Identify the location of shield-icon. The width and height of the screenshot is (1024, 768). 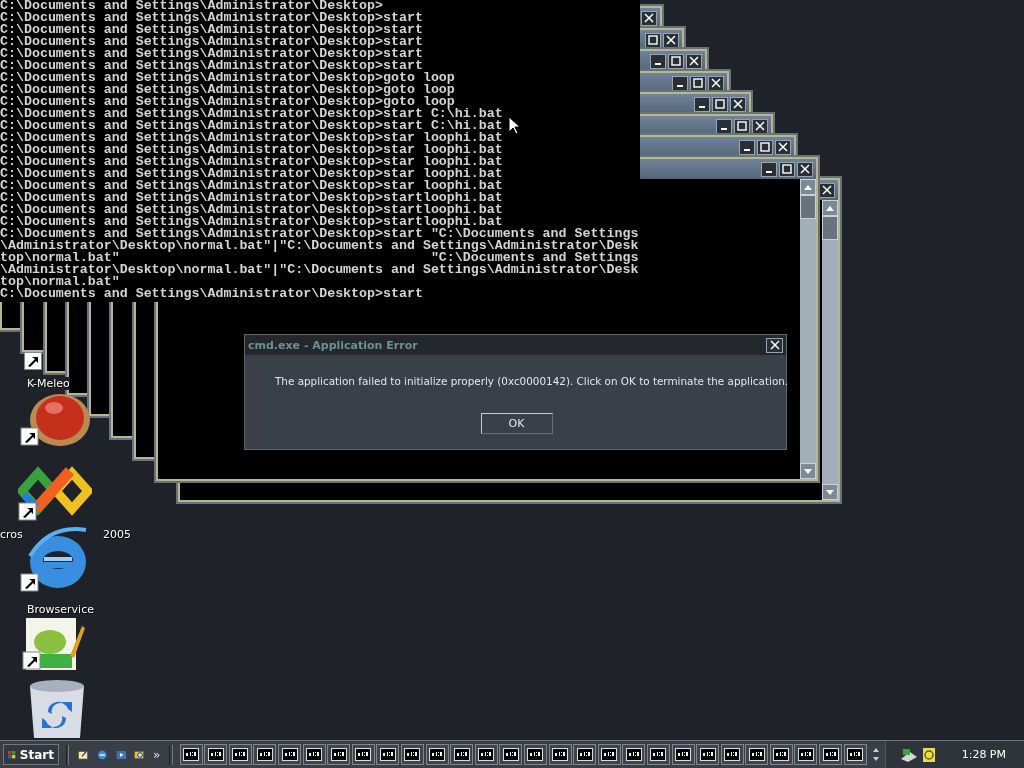
(928, 754).